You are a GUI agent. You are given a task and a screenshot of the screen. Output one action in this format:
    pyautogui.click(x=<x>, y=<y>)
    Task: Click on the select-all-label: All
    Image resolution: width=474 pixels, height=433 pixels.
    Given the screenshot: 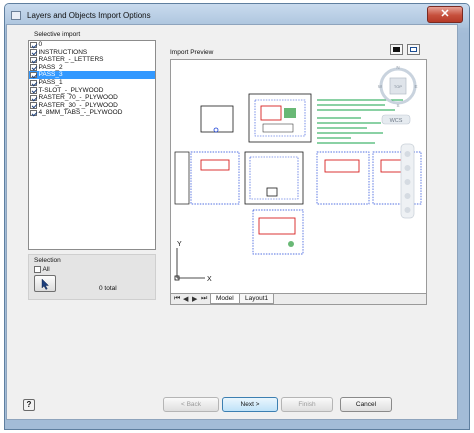 What is the action you would take?
    pyautogui.click(x=46, y=269)
    